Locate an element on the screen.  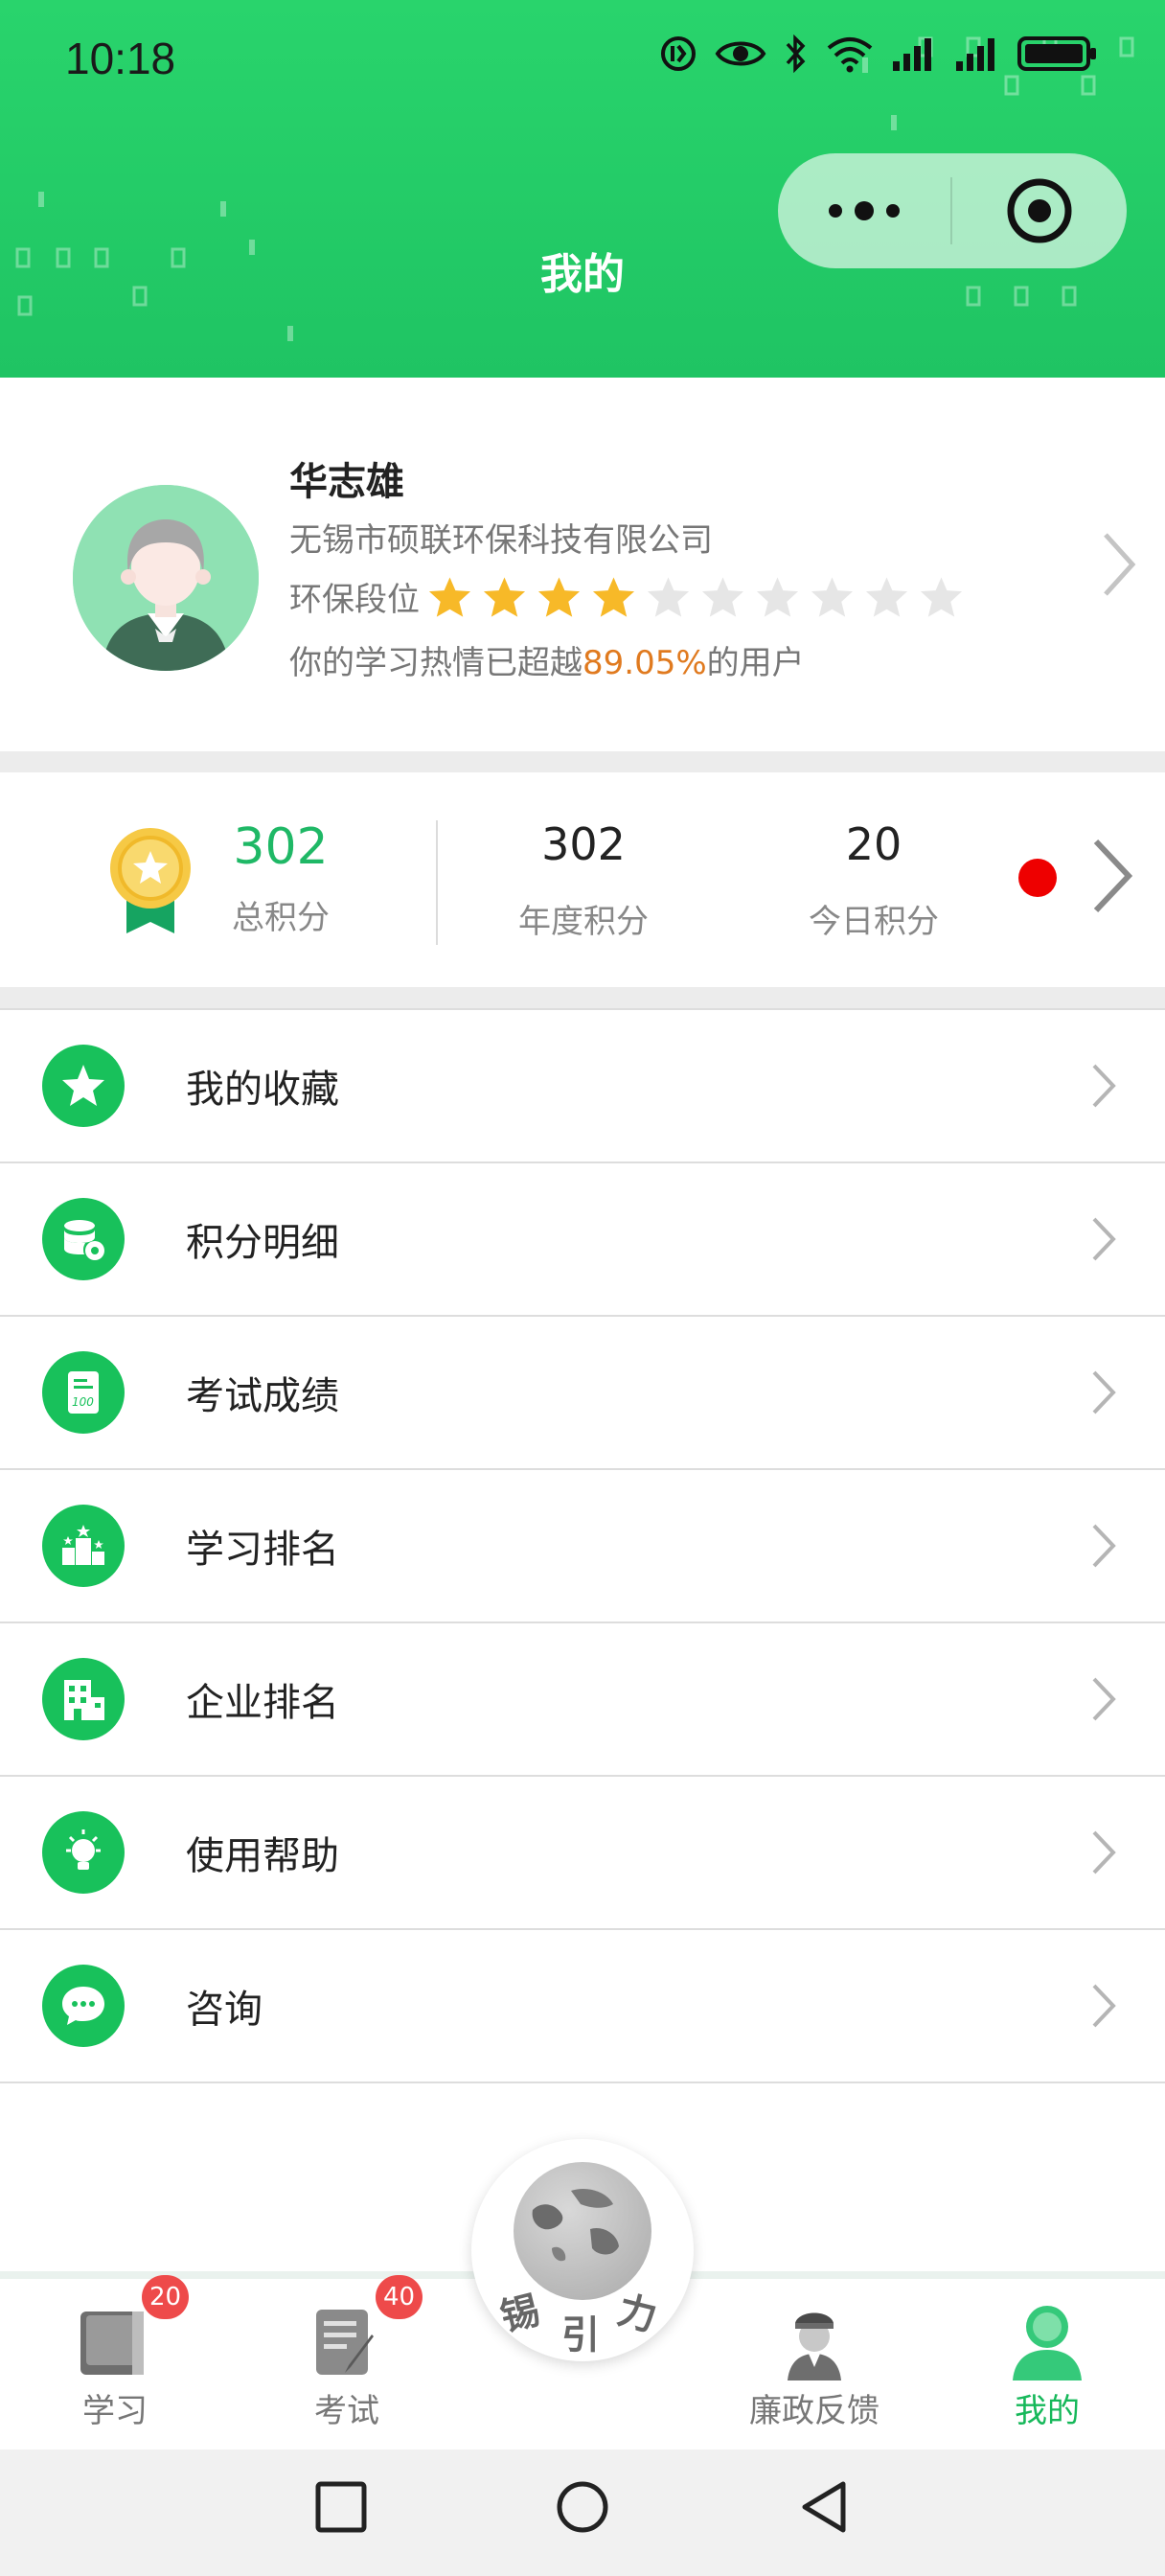
user-name: 华志雄 is located at coordinates (346, 482).